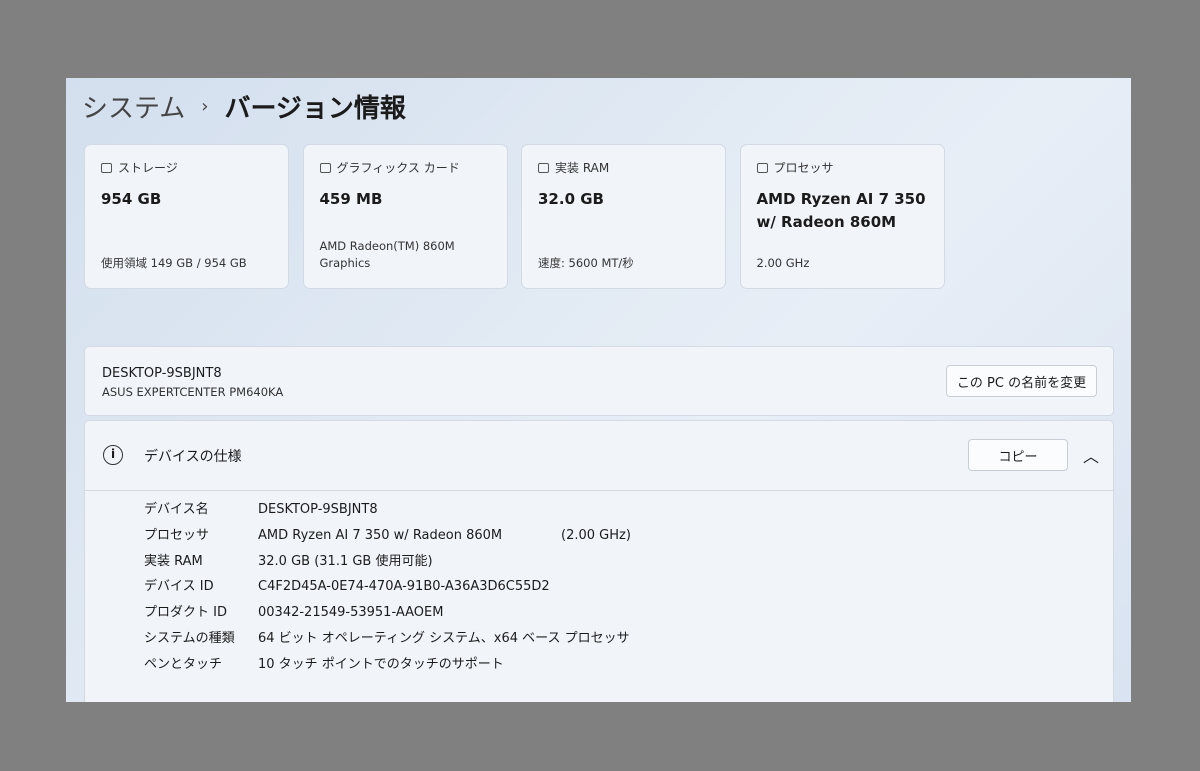 The image size is (1200, 771). I want to click on card-title: グラフィックス カード, so click(398, 168).